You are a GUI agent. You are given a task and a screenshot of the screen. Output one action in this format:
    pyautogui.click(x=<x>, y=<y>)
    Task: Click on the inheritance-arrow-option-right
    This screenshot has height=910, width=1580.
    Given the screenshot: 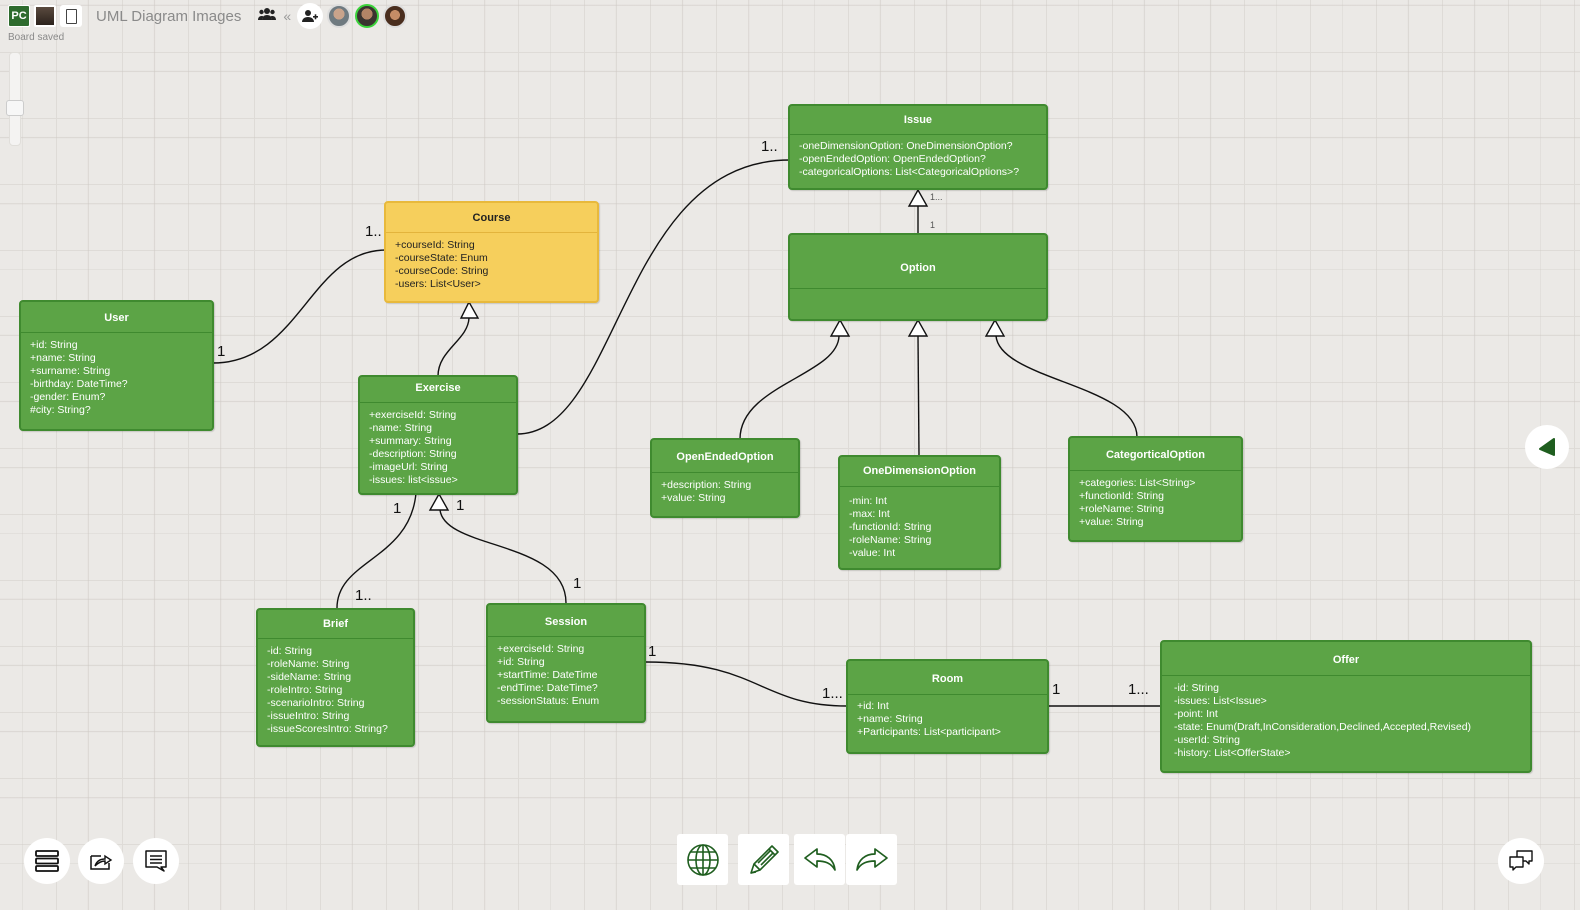 What is the action you would take?
    pyautogui.click(x=995, y=327)
    